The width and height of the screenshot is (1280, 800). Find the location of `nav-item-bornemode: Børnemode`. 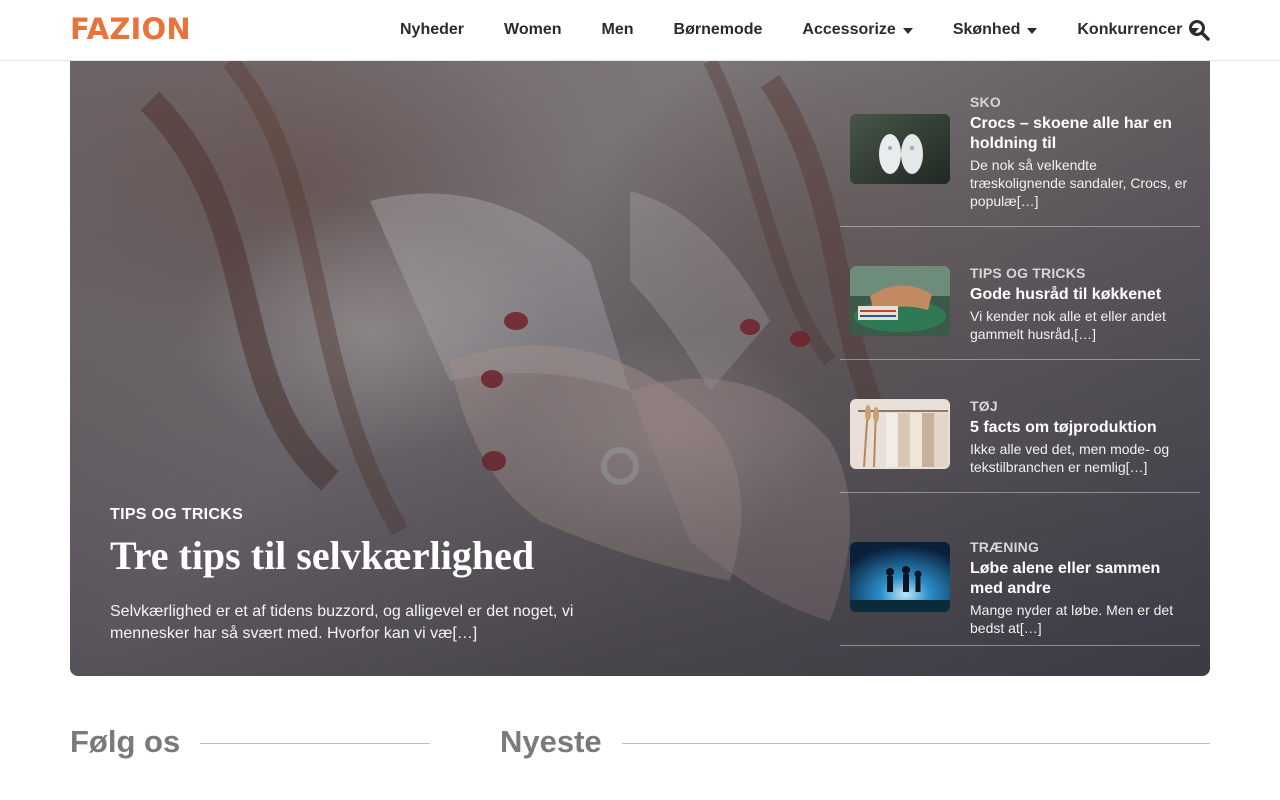

nav-item-bornemode: Børnemode is located at coordinates (718, 30).